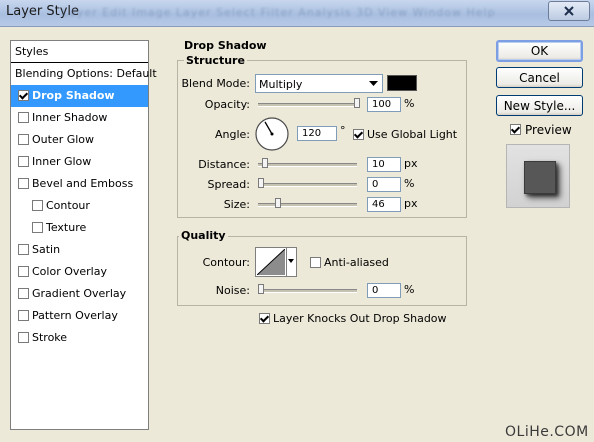 Image resolution: width=594 pixels, height=442 pixels. I want to click on contour-label: Contour:, so click(226, 262).